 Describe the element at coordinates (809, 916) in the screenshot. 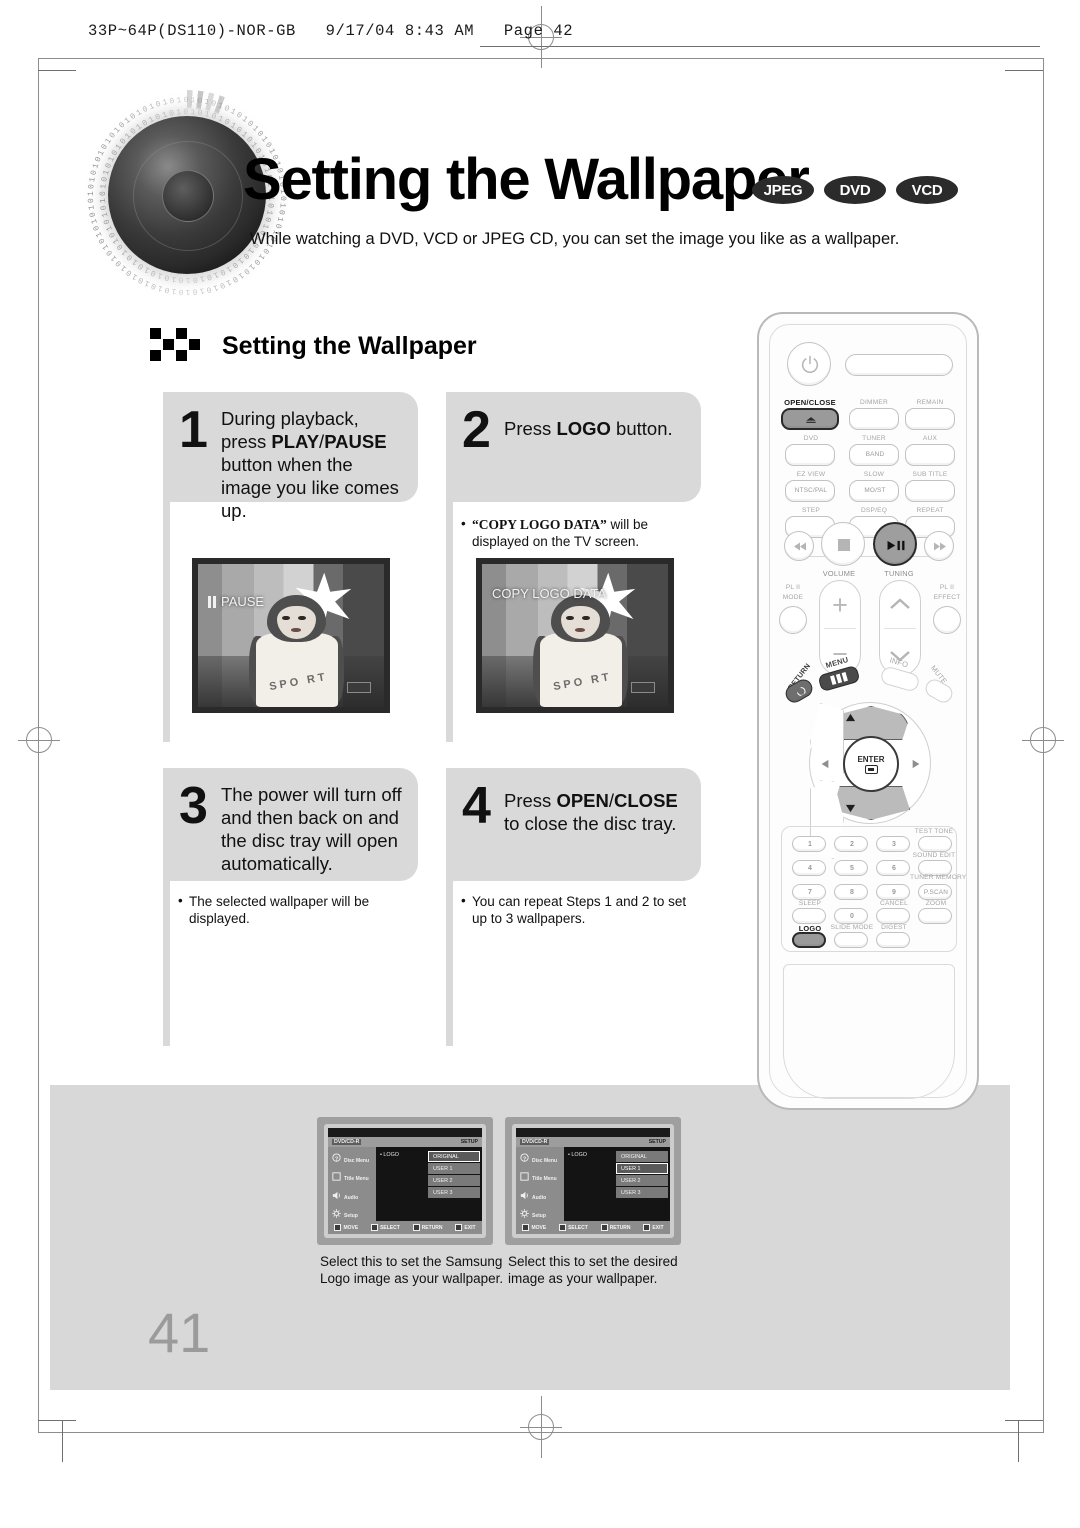

I see `sleep-button` at that location.